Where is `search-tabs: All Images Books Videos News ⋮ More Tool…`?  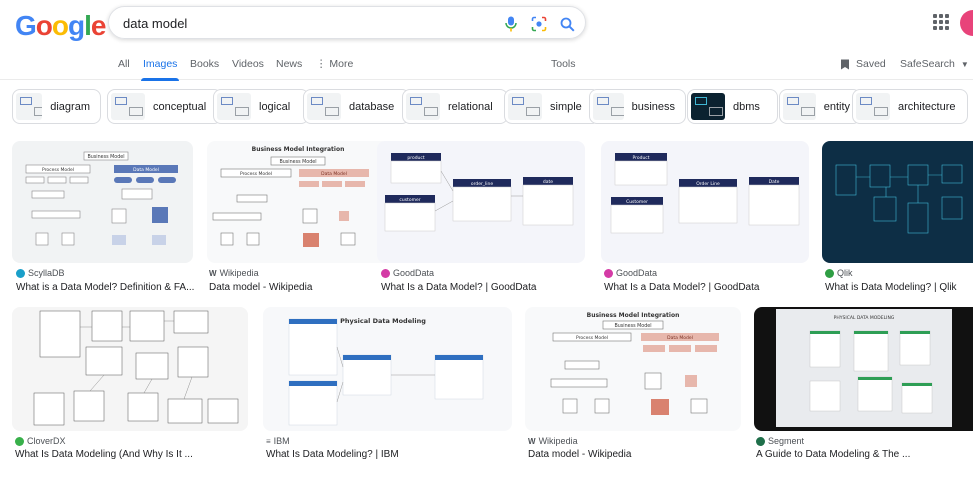
search-tabs: All Images Books Videos News ⋮ More Tool… is located at coordinates (486, 66).